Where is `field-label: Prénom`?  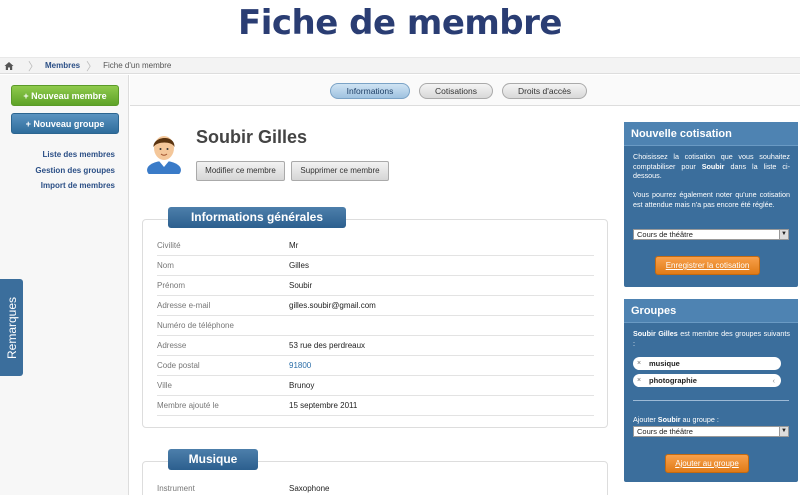 field-label: Prénom is located at coordinates (171, 285).